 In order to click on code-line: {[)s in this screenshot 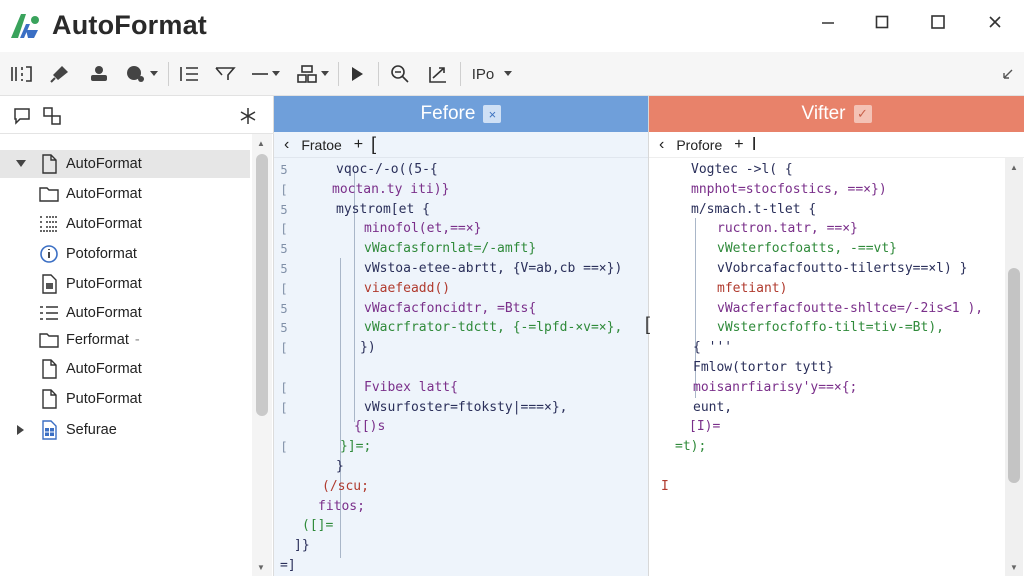, I will do `click(369, 427)`.